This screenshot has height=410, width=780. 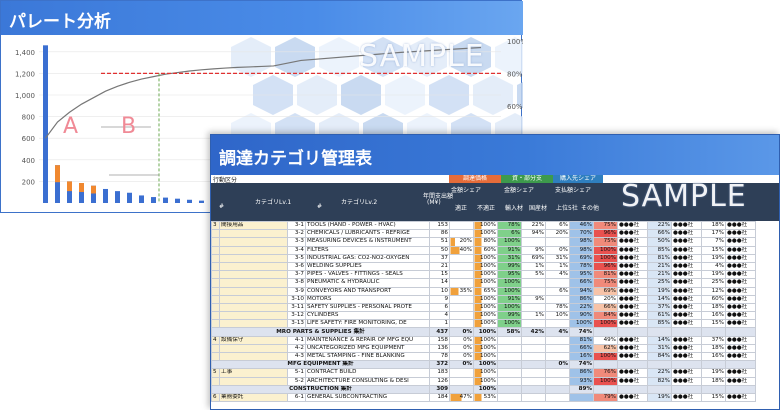 I want to click on y-tick-label: 600, so click(x=28, y=139).